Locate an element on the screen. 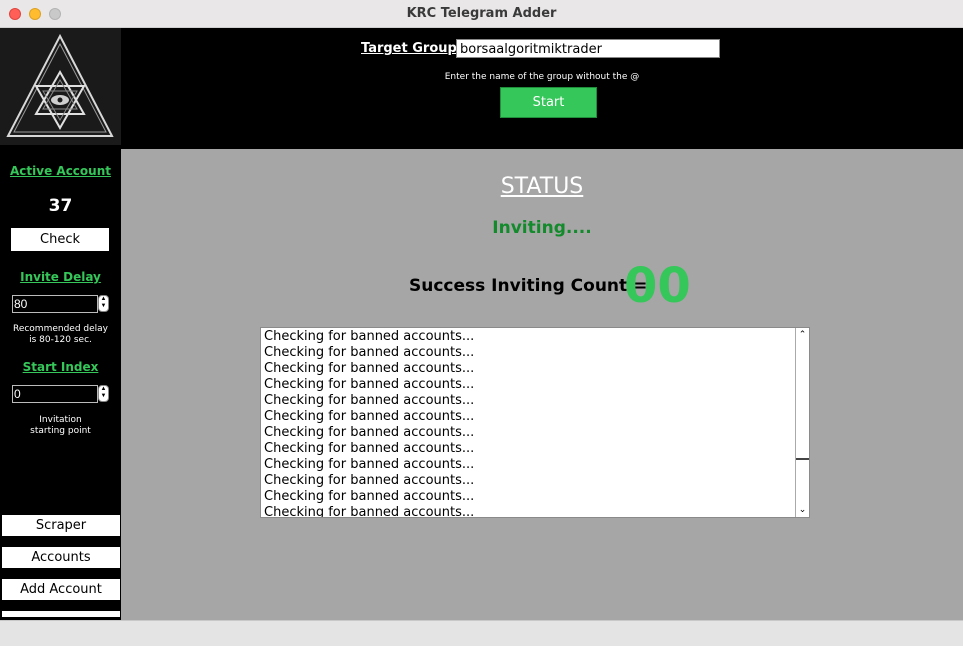  success-count-label: Success Inviting Count = is located at coordinates (528, 286).